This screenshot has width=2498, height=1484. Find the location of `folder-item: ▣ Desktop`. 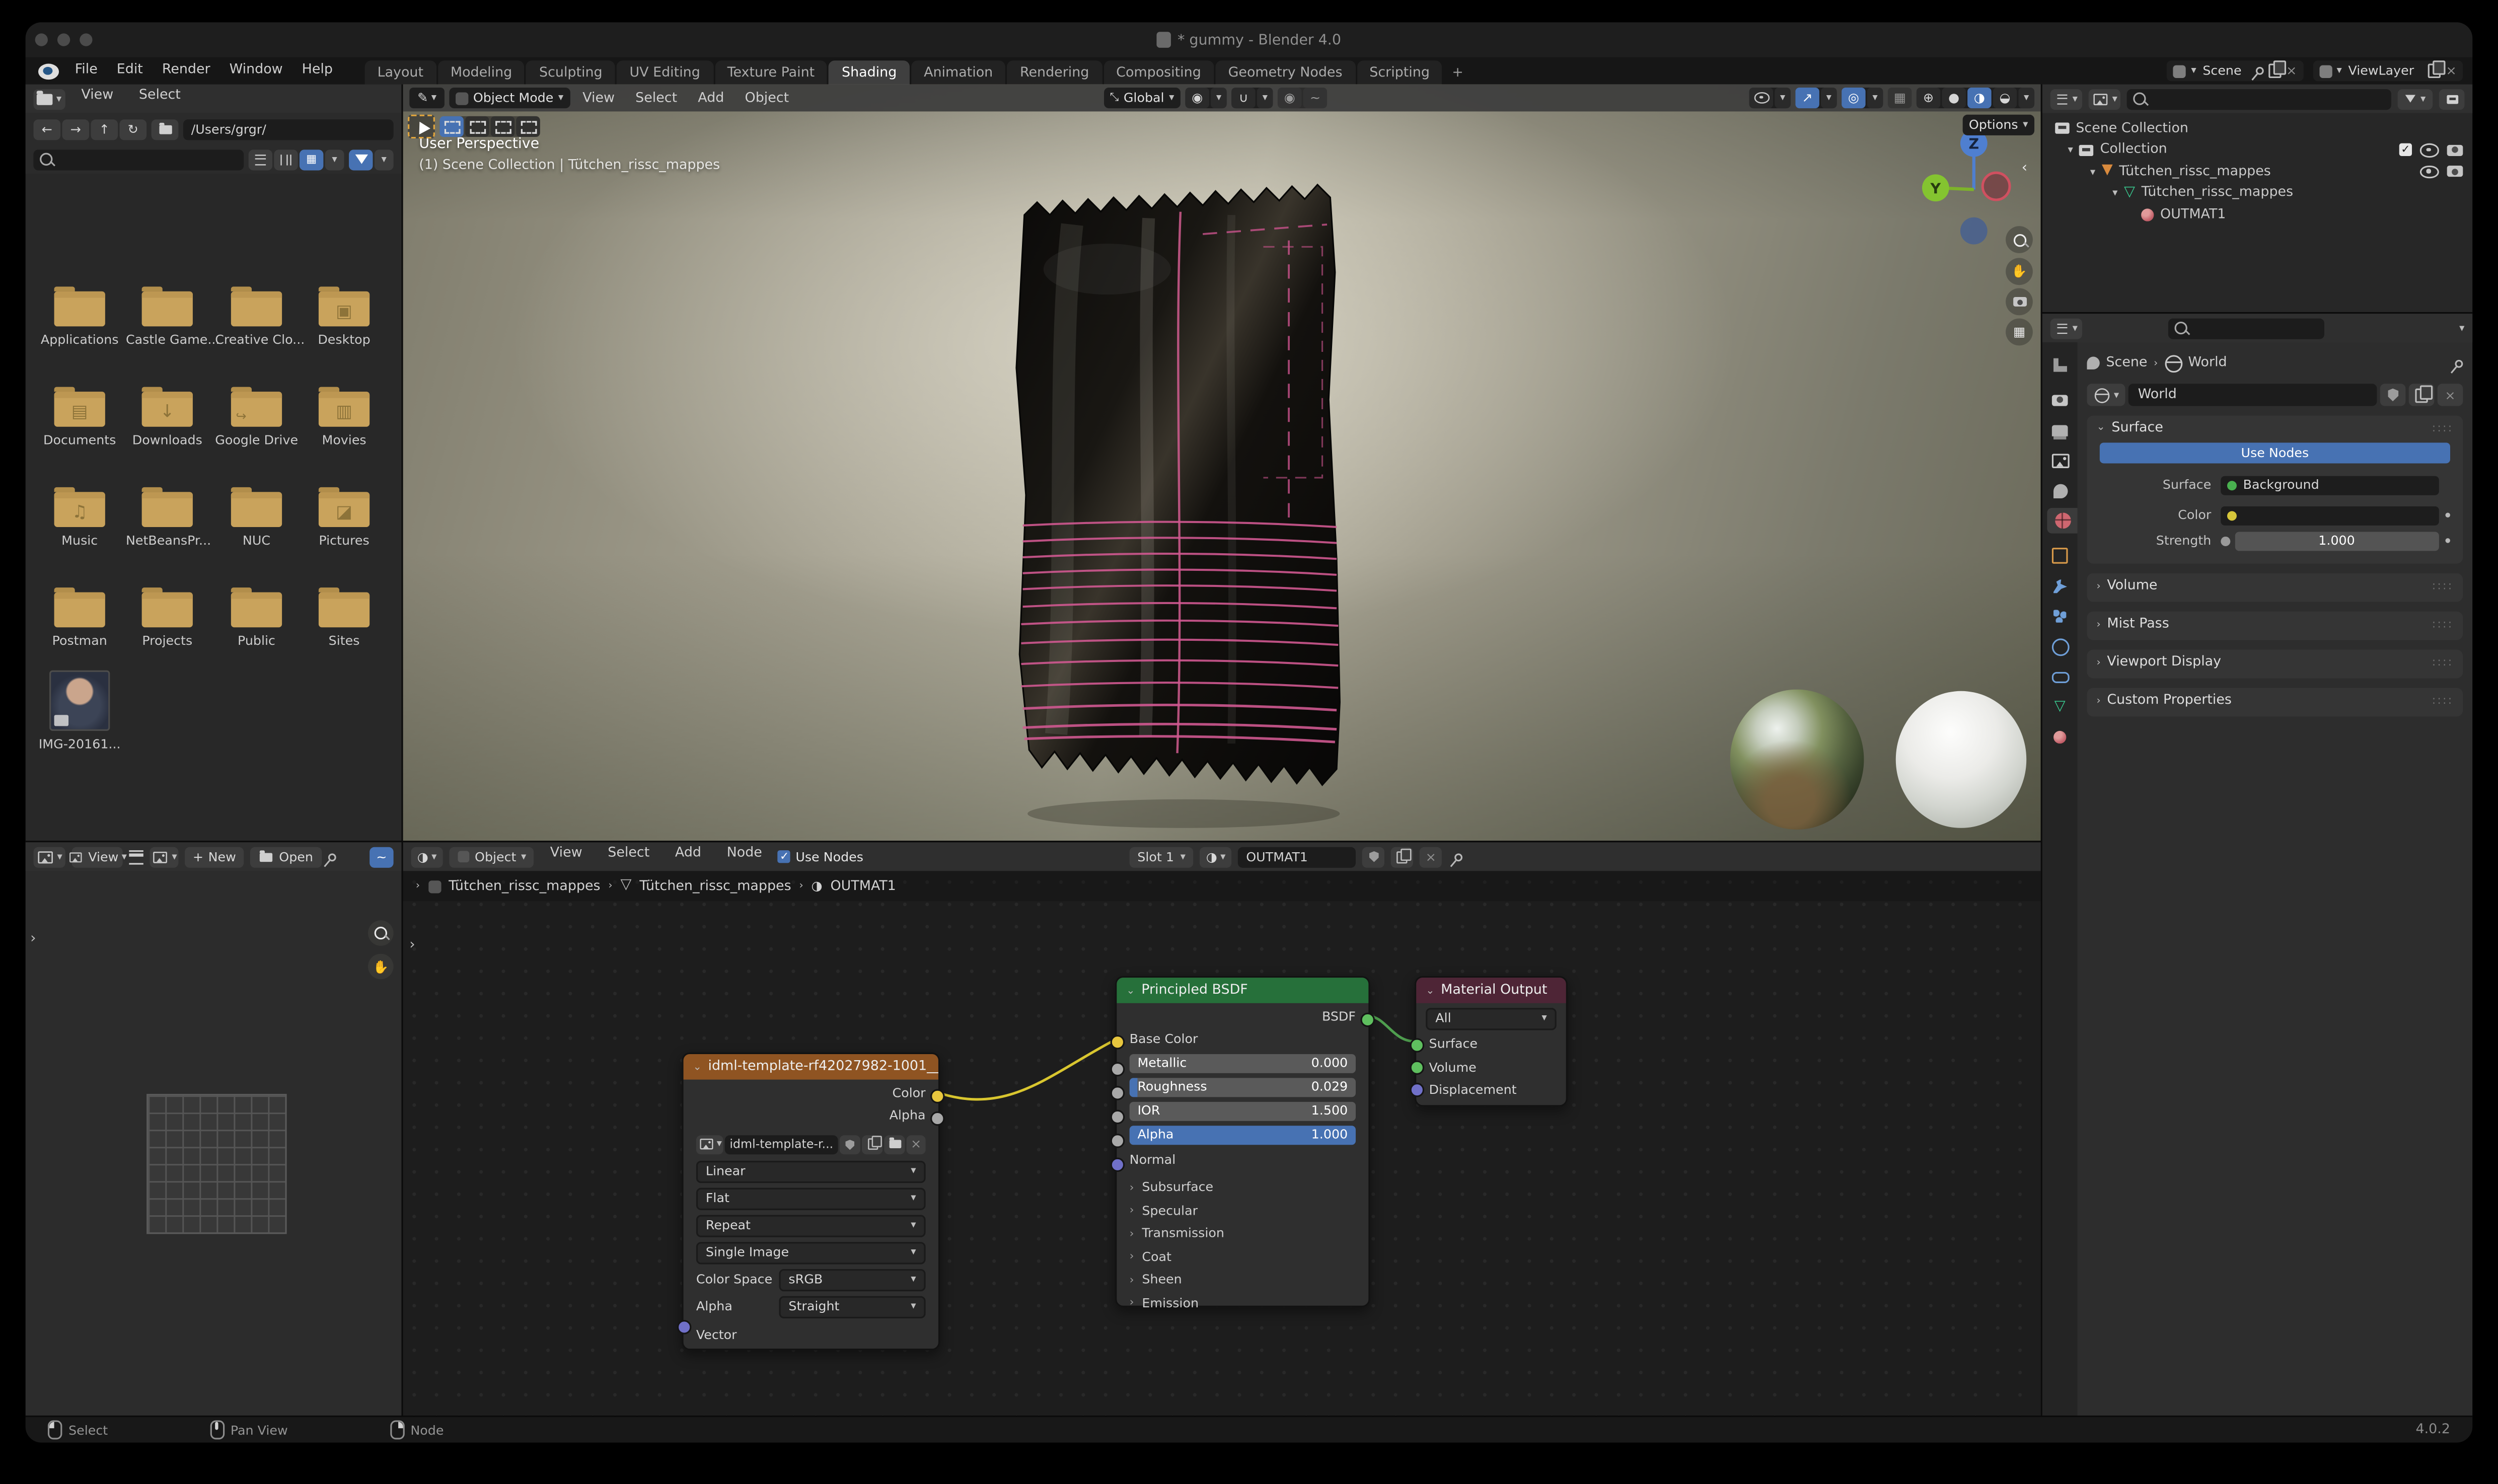

folder-item: ▣ Desktop is located at coordinates (344, 316).